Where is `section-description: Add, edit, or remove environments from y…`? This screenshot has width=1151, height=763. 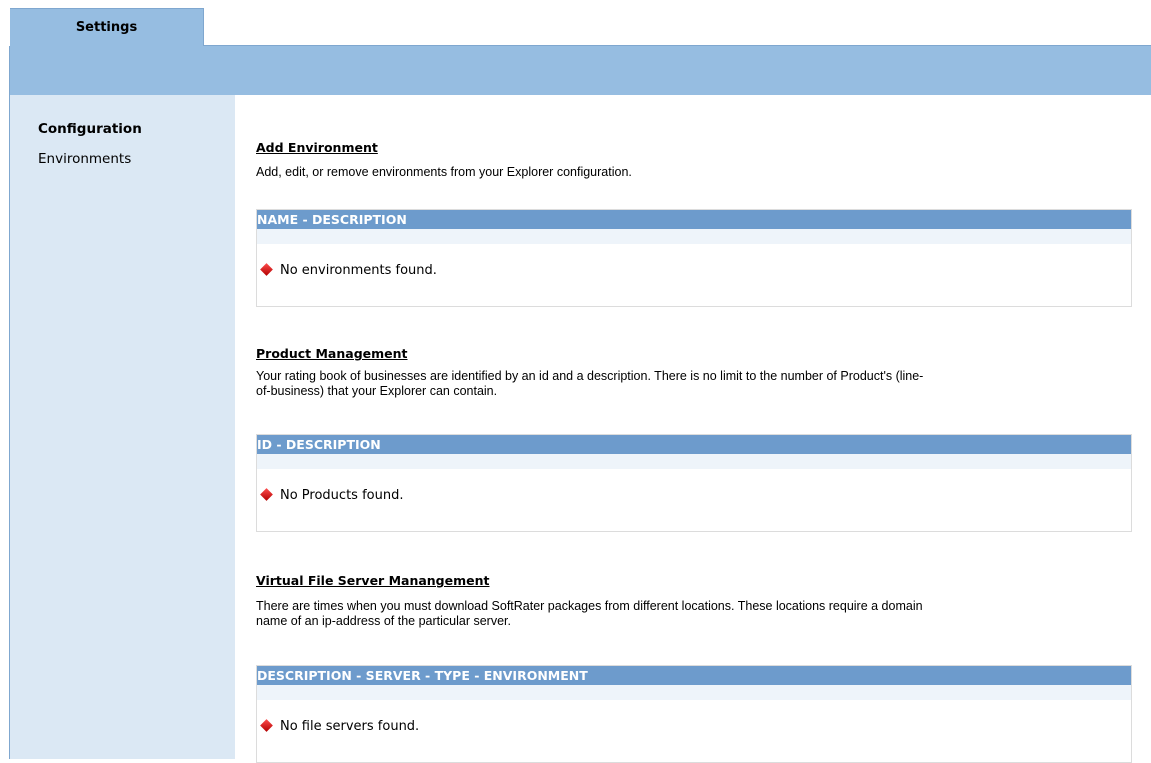
section-description: Add, edit, or remove environments from y… is located at coordinates (444, 172).